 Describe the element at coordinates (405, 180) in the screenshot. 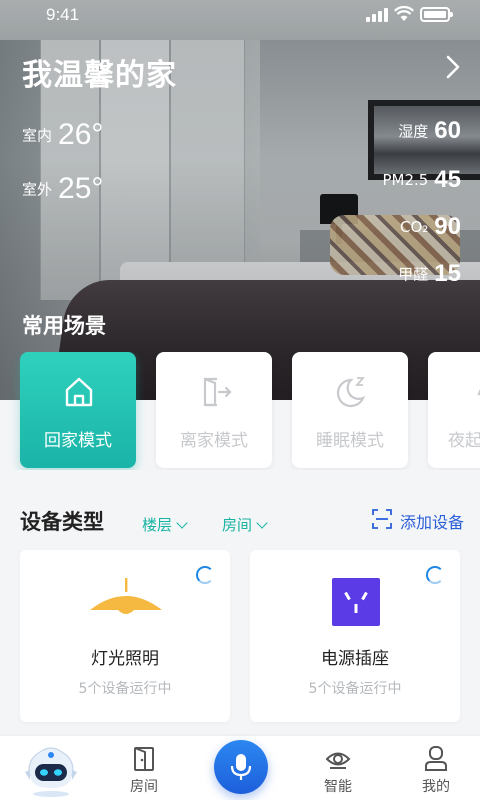

I see `pm25-label: PM2.5` at that location.